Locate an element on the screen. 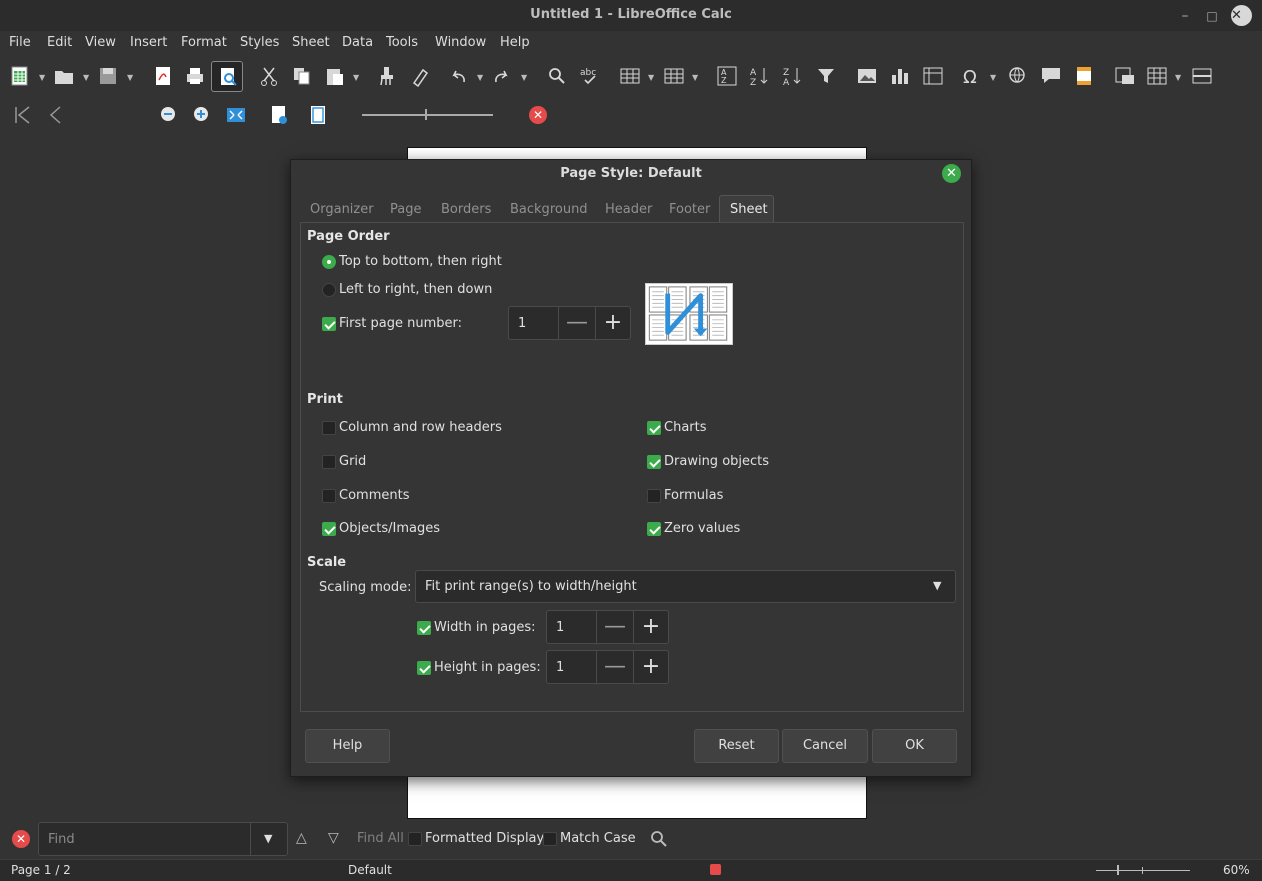  clone-formatting-icon is located at coordinates (387, 76).